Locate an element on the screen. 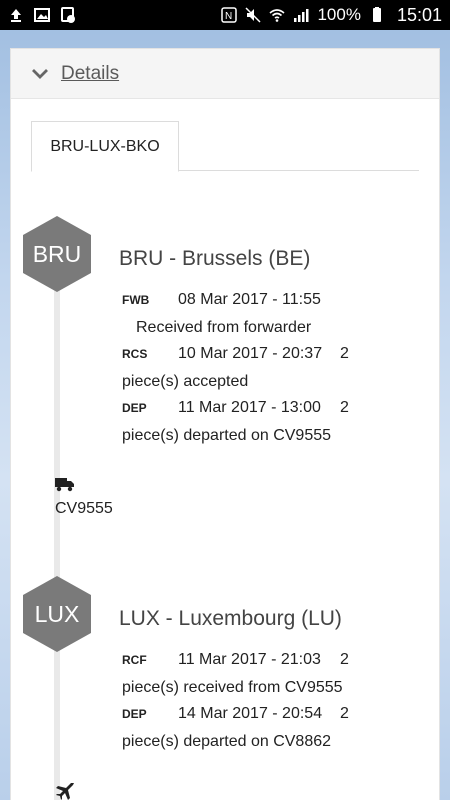 This screenshot has width=450, height=800. transport-leg is located at coordinates (65, 790).